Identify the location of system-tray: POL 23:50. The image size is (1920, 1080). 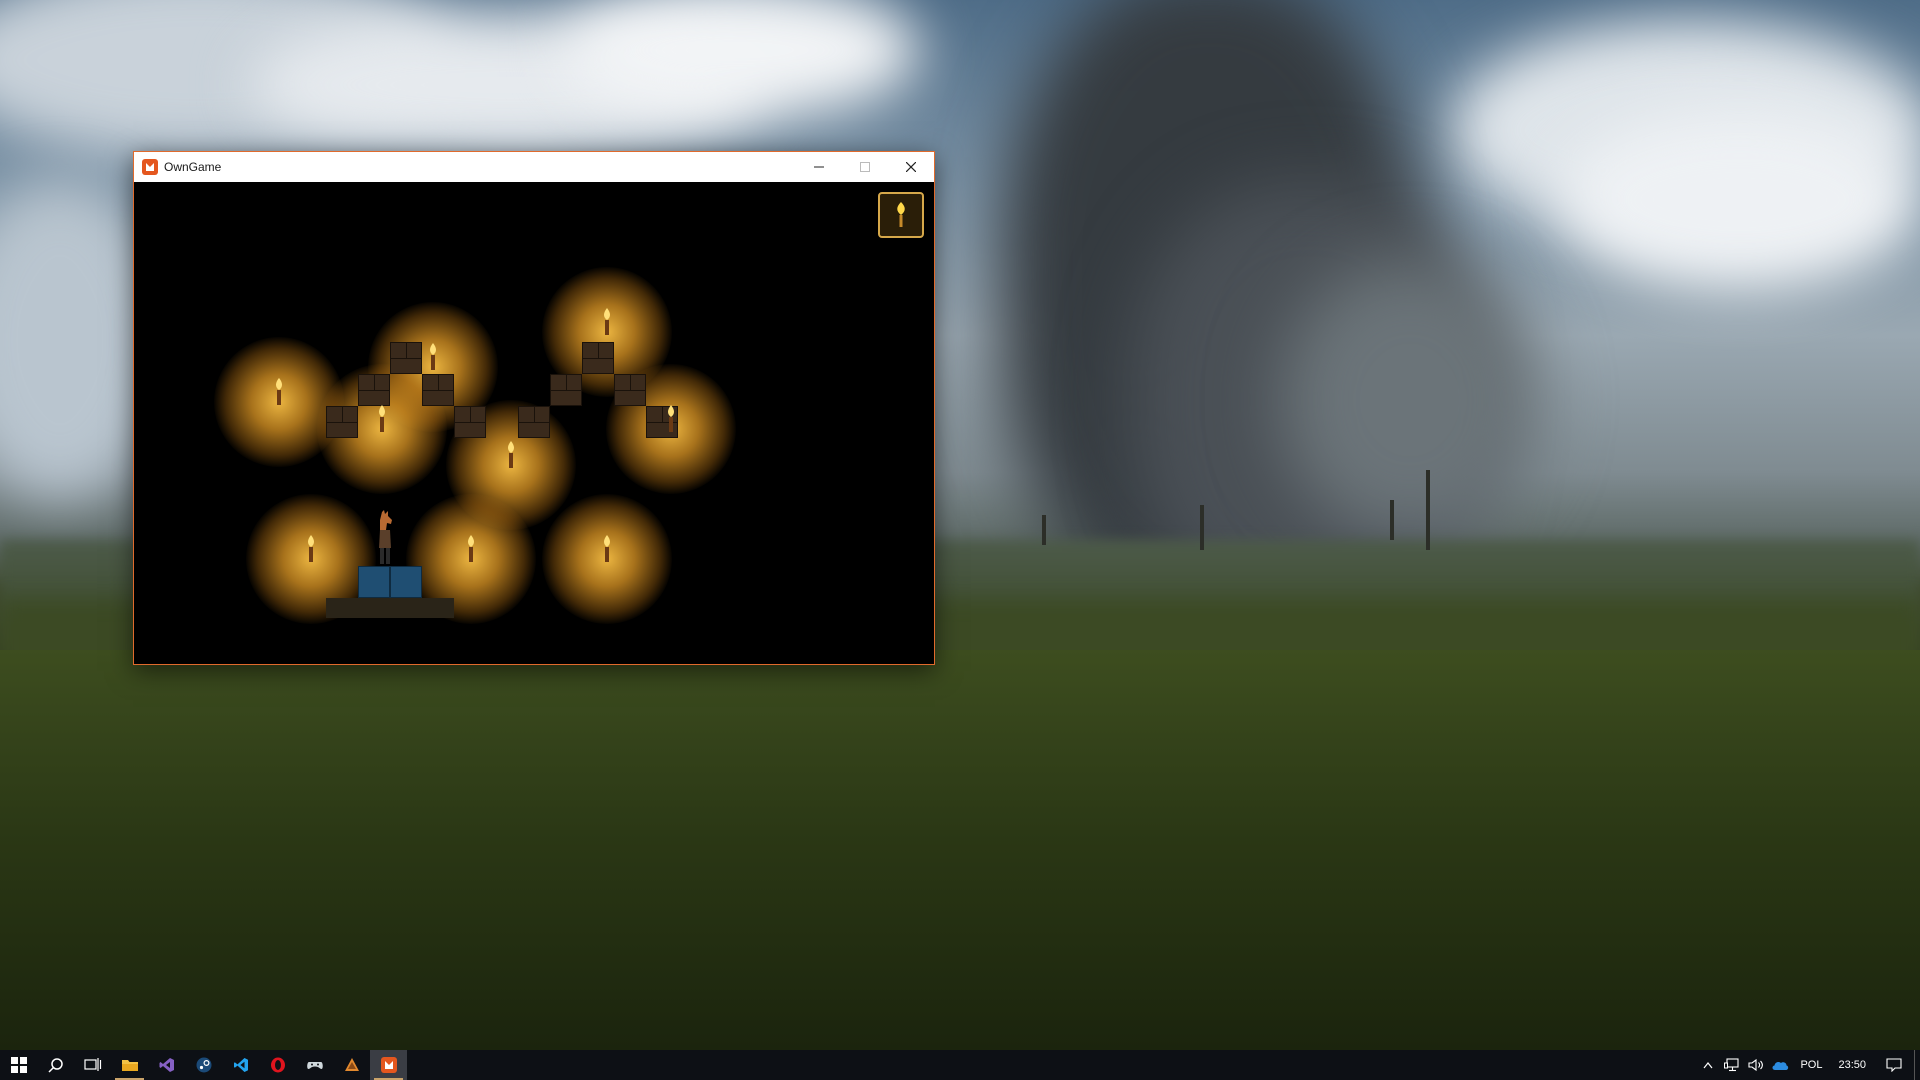
(1808, 1065).